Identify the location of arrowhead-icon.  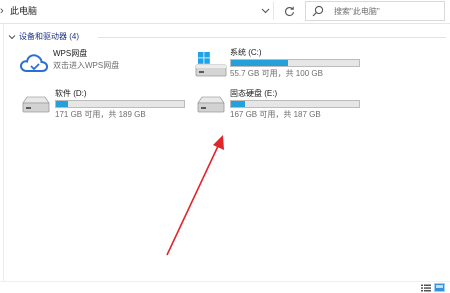
(218, 142).